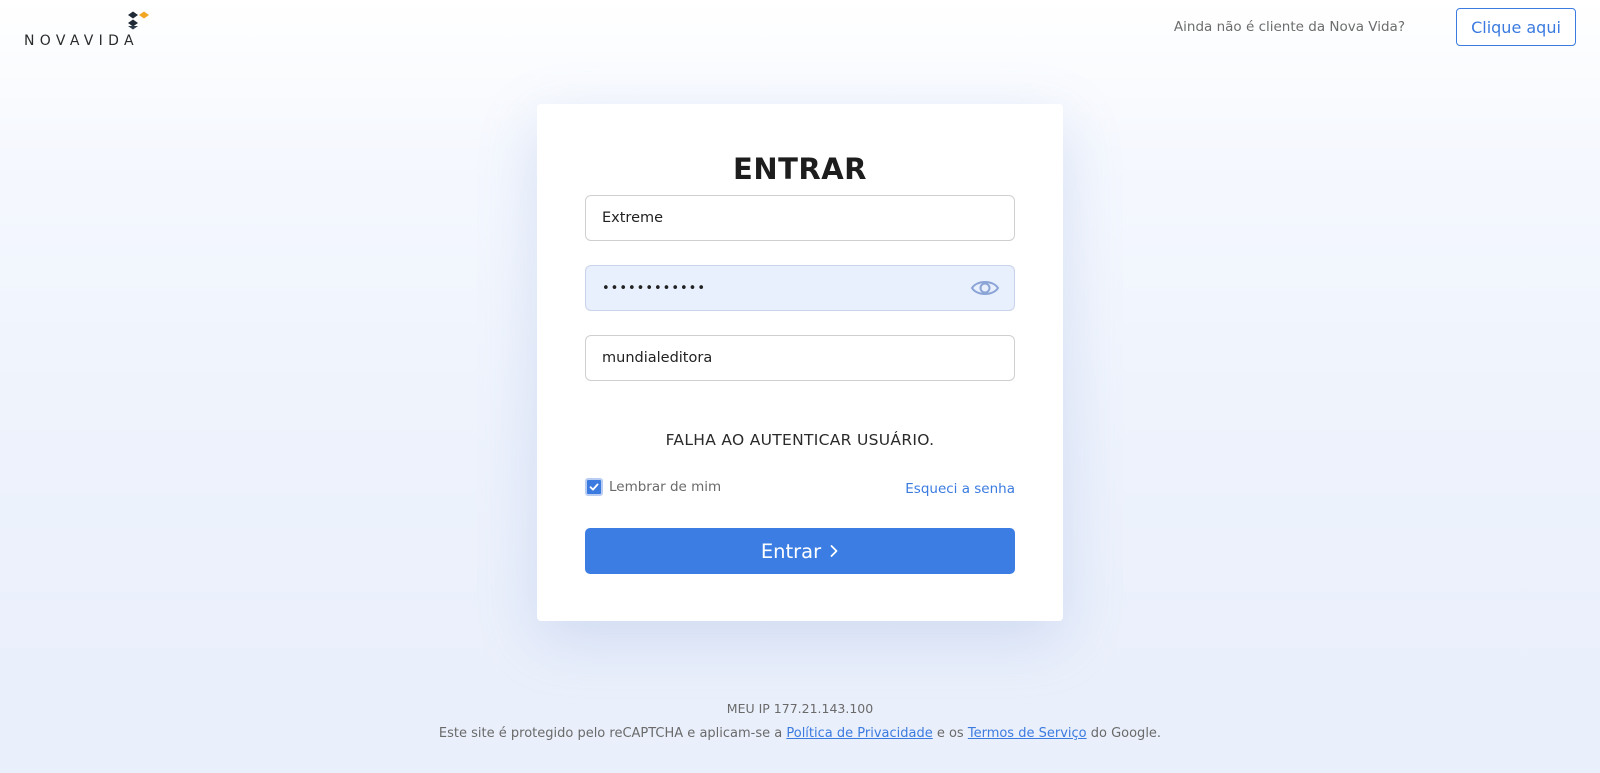 Image resolution: width=1600 pixels, height=773 pixels. Describe the element at coordinates (89, 29) in the screenshot. I see `novavida-logo: NOVAVIDA` at that location.